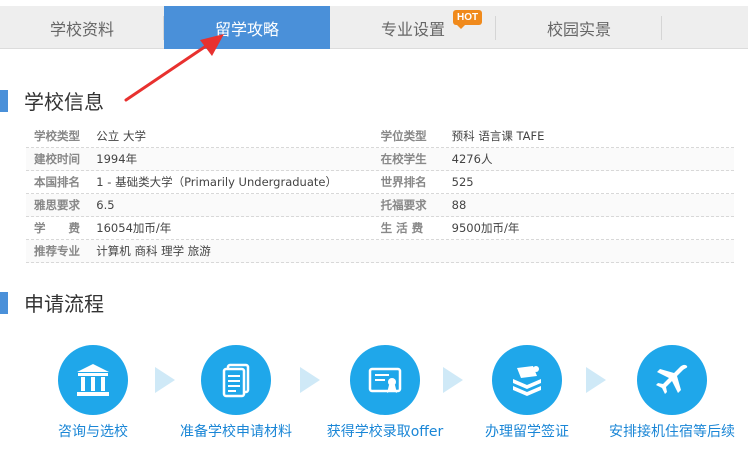  What do you see at coordinates (402, 228) in the screenshot?
I see `field-label: 生 活 费` at bounding box center [402, 228].